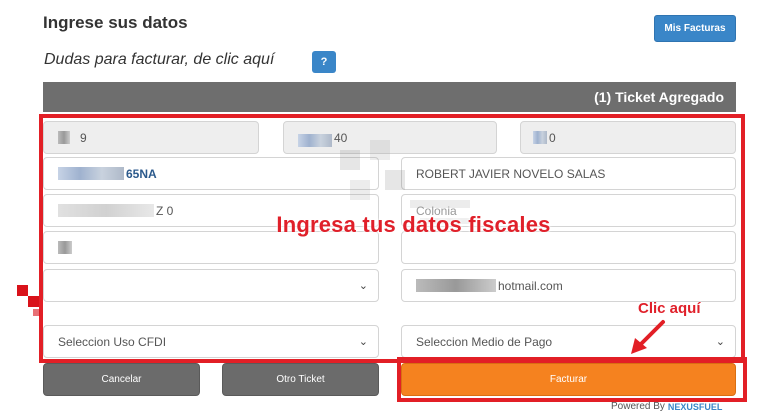  I want to click on email-field-value: hotmail.com, so click(530, 285).